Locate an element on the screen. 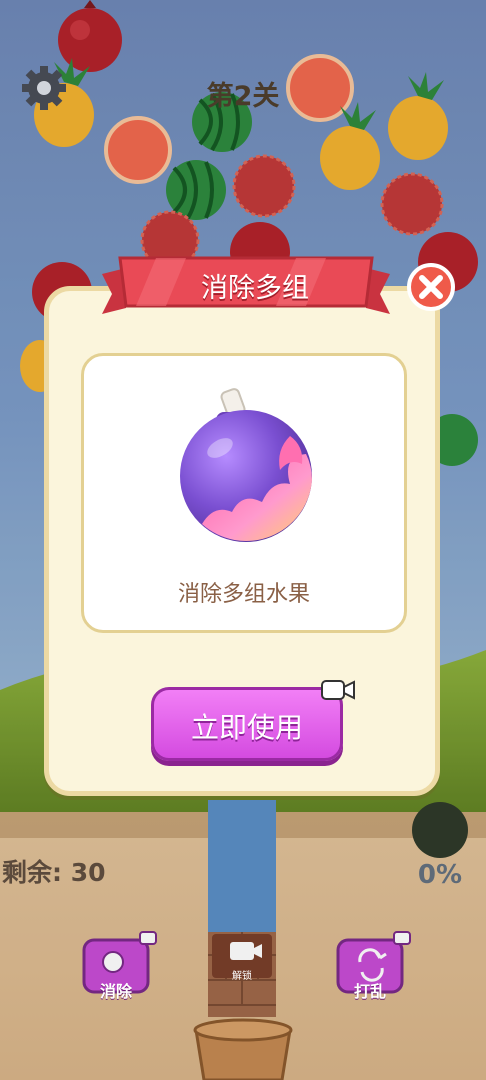 The image size is (486, 1080). video-ad-icon is located at coordinates (338, 690).